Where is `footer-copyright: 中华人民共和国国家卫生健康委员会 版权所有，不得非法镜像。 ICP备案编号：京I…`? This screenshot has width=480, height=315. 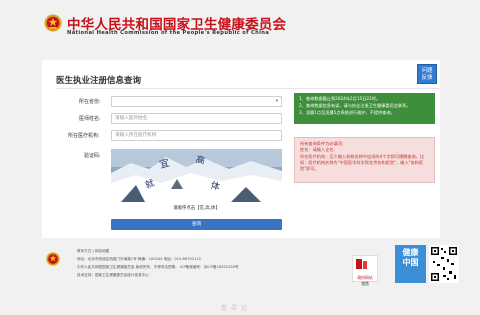 footer-copyright: 中华人民共和国国家卫生健康委员会 版权所有，不得非法镜像。 ICP备案编号：京I… is located at coordinates (158, 267).